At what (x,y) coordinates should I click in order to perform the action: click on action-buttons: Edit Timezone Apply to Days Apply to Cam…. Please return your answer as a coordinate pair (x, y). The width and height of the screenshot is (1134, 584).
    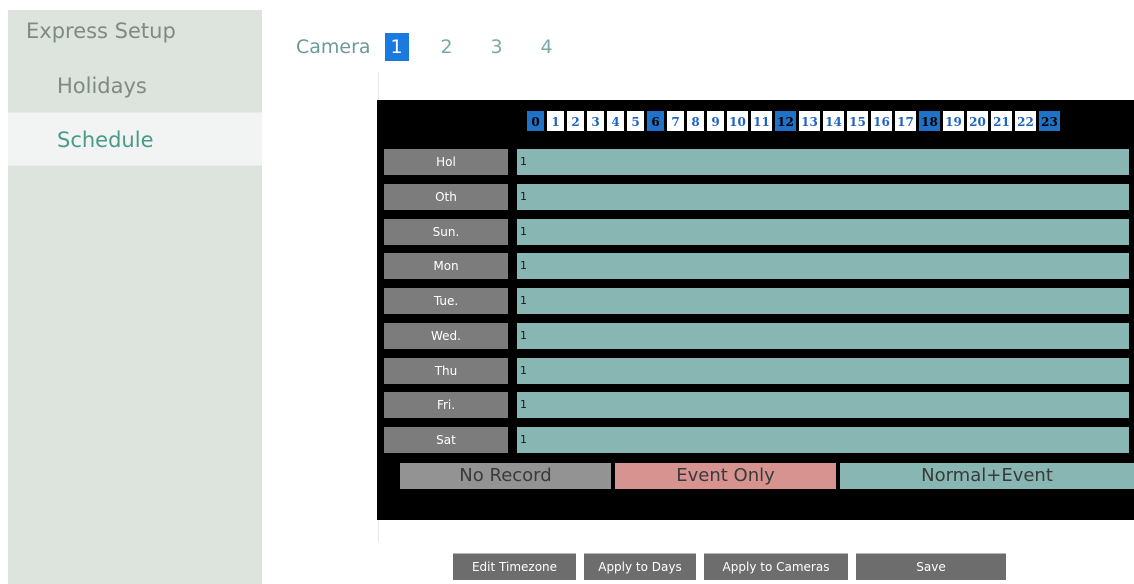
    Looking at the image, I should click on (733, 566).